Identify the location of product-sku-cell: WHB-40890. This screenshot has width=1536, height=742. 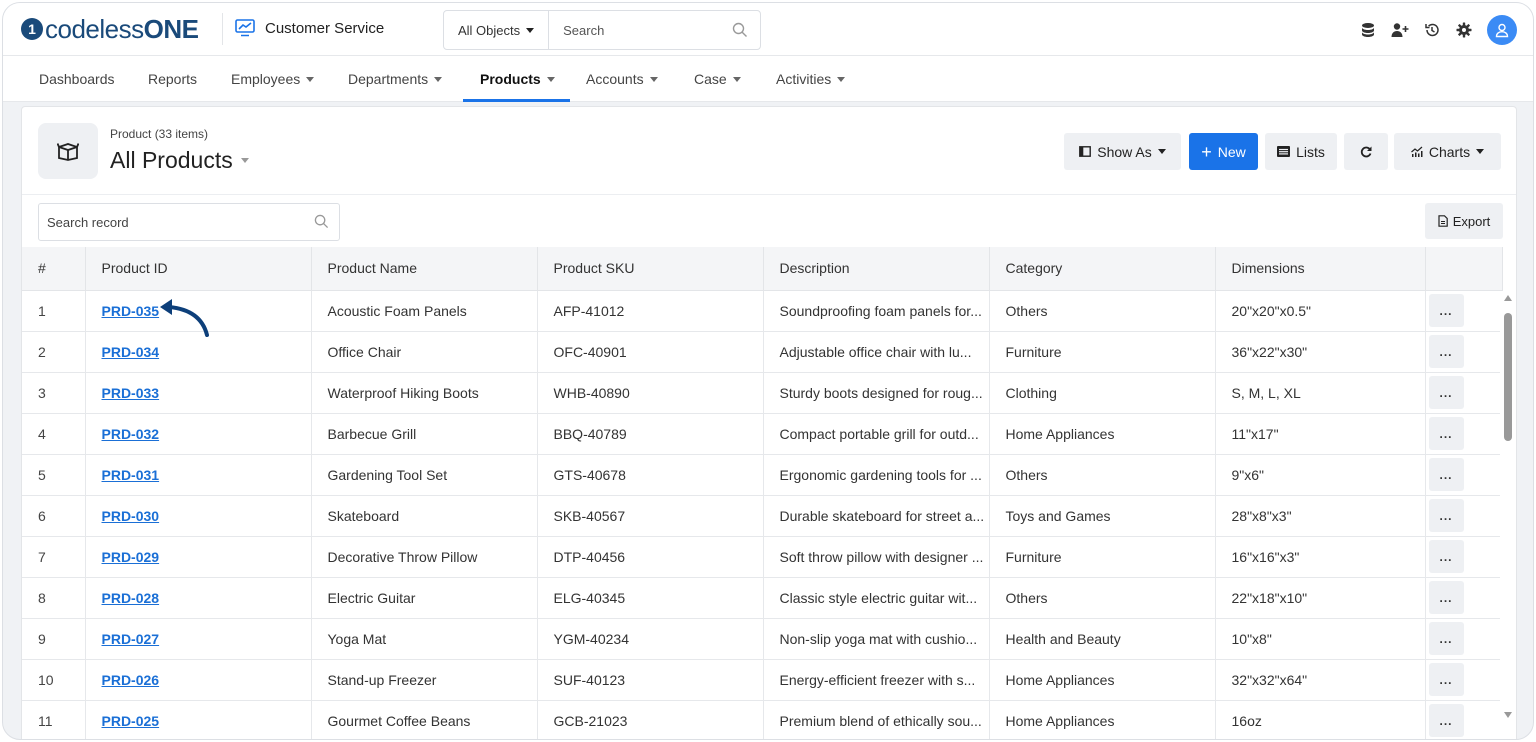
(650, 393).